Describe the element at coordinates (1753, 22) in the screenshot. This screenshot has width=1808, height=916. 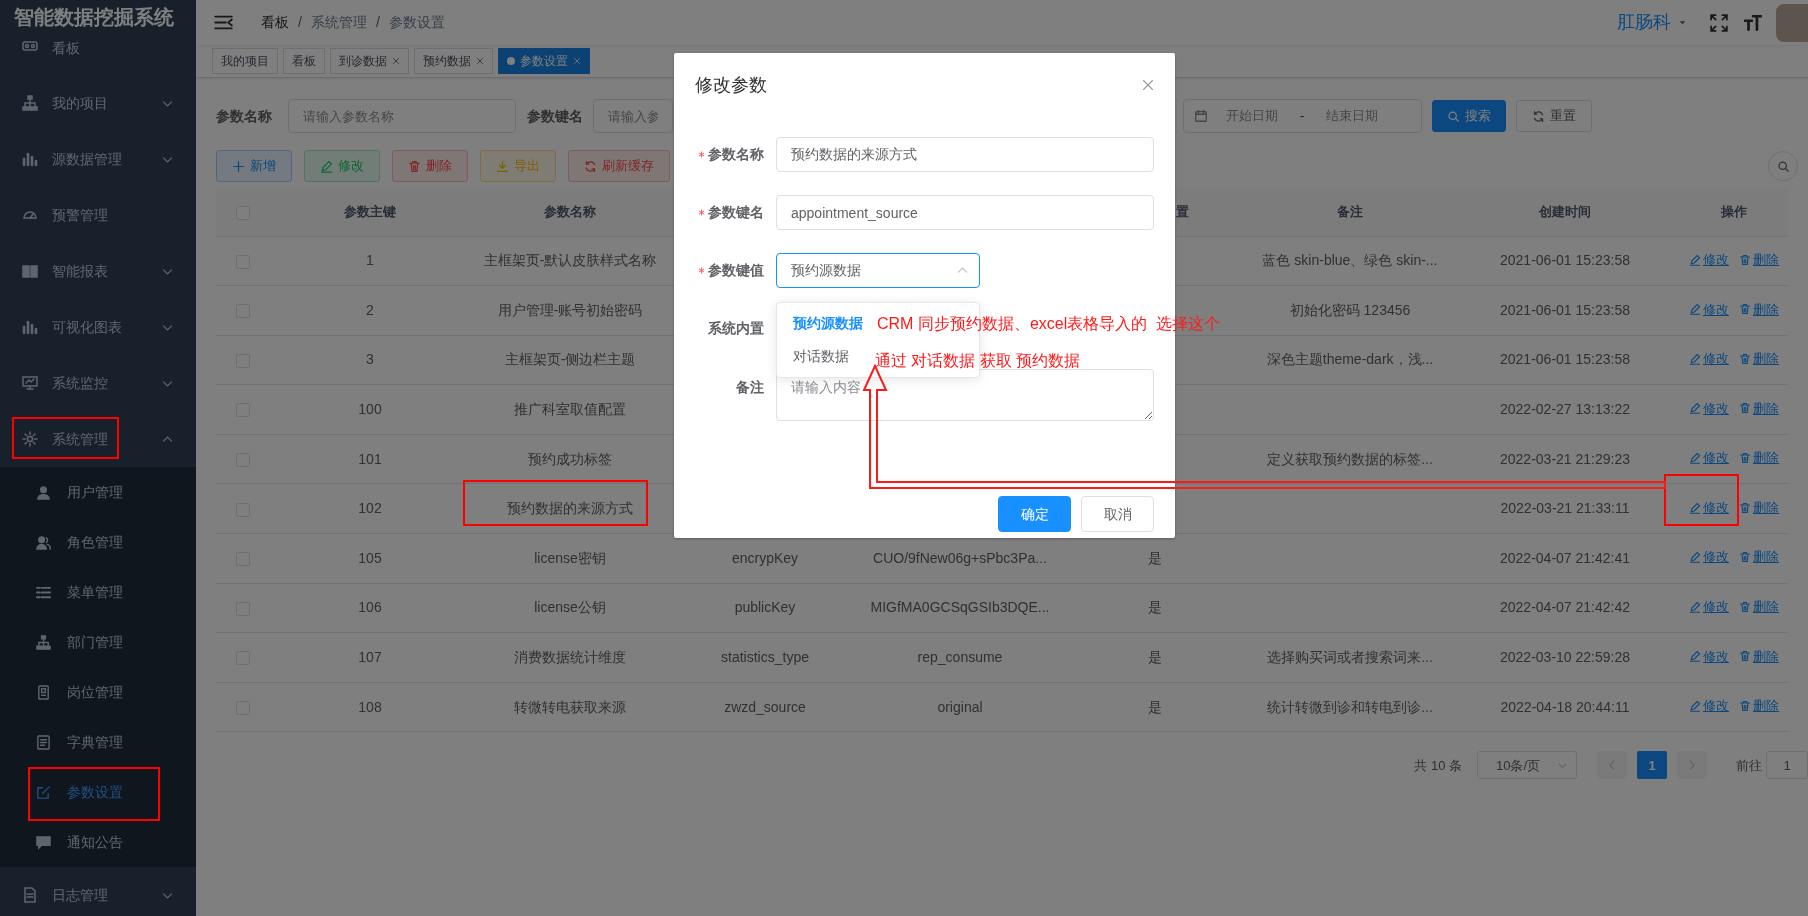
I see `text-size-icon` at that location.